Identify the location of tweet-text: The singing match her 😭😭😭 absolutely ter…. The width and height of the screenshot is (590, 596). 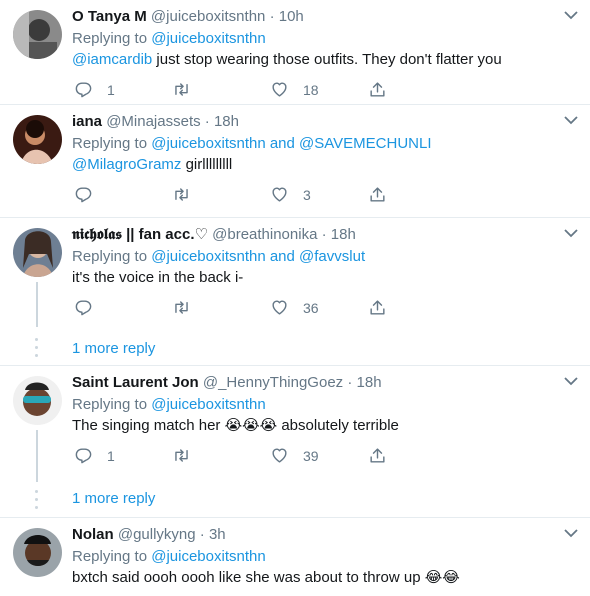
(313, 425).